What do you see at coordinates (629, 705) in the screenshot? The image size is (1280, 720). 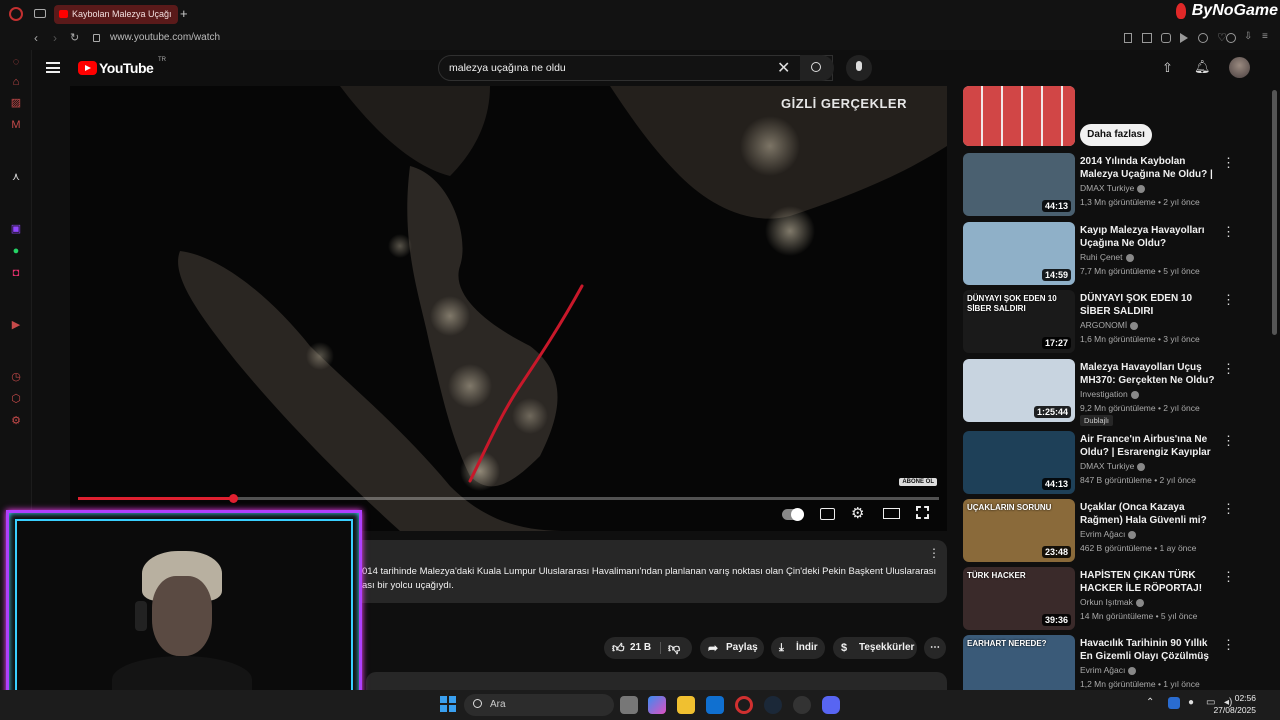 I see `task-view-icon` at bounding box center [629, 705].